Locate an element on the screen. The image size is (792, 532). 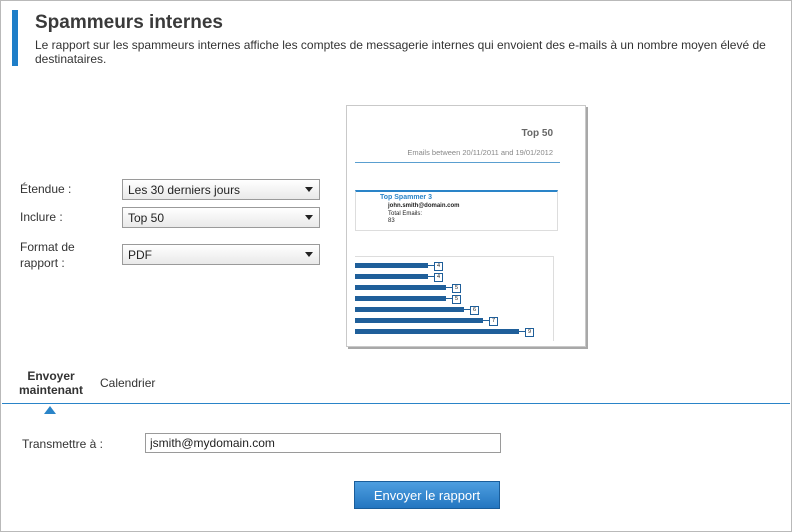
include-select-value: Top 50 is located at coordinates (146, 218).